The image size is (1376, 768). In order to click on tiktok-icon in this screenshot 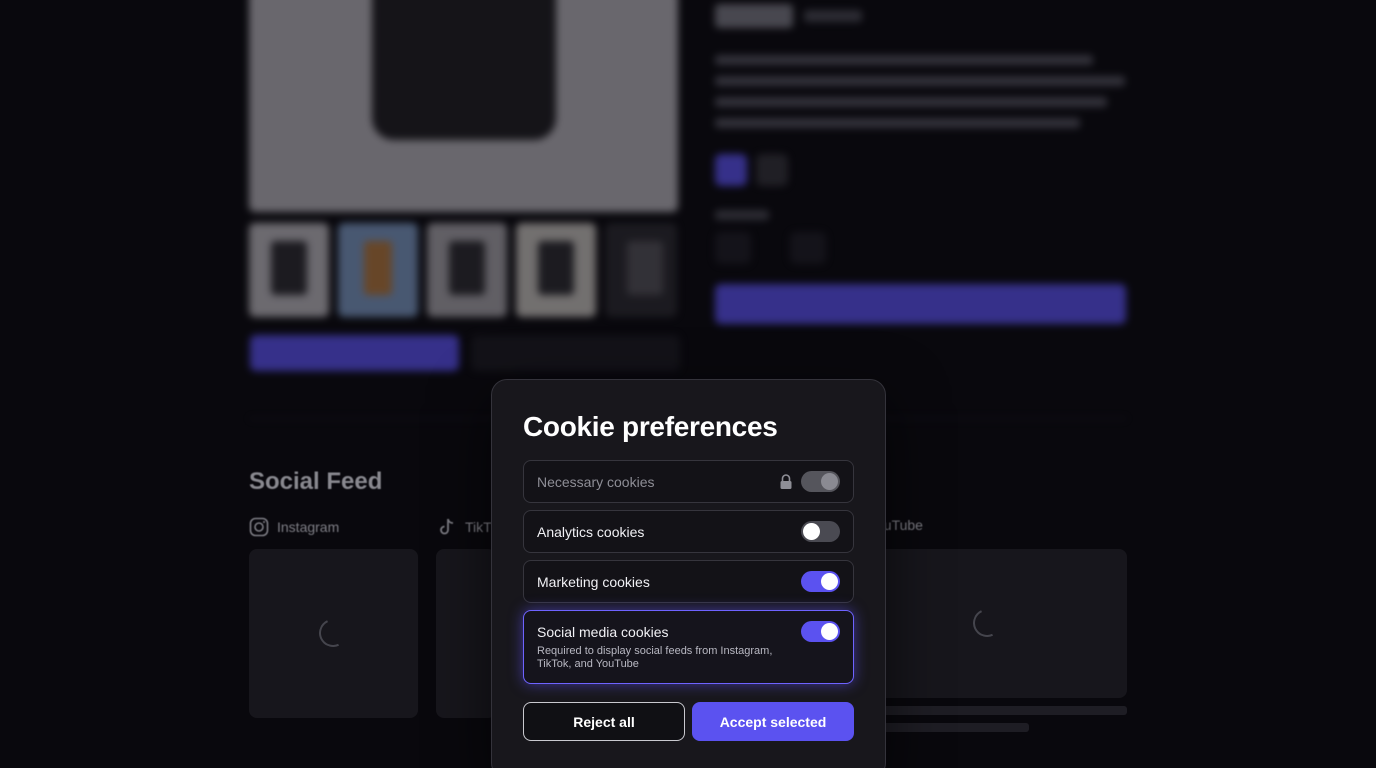, I will do `click(447, 526)`.